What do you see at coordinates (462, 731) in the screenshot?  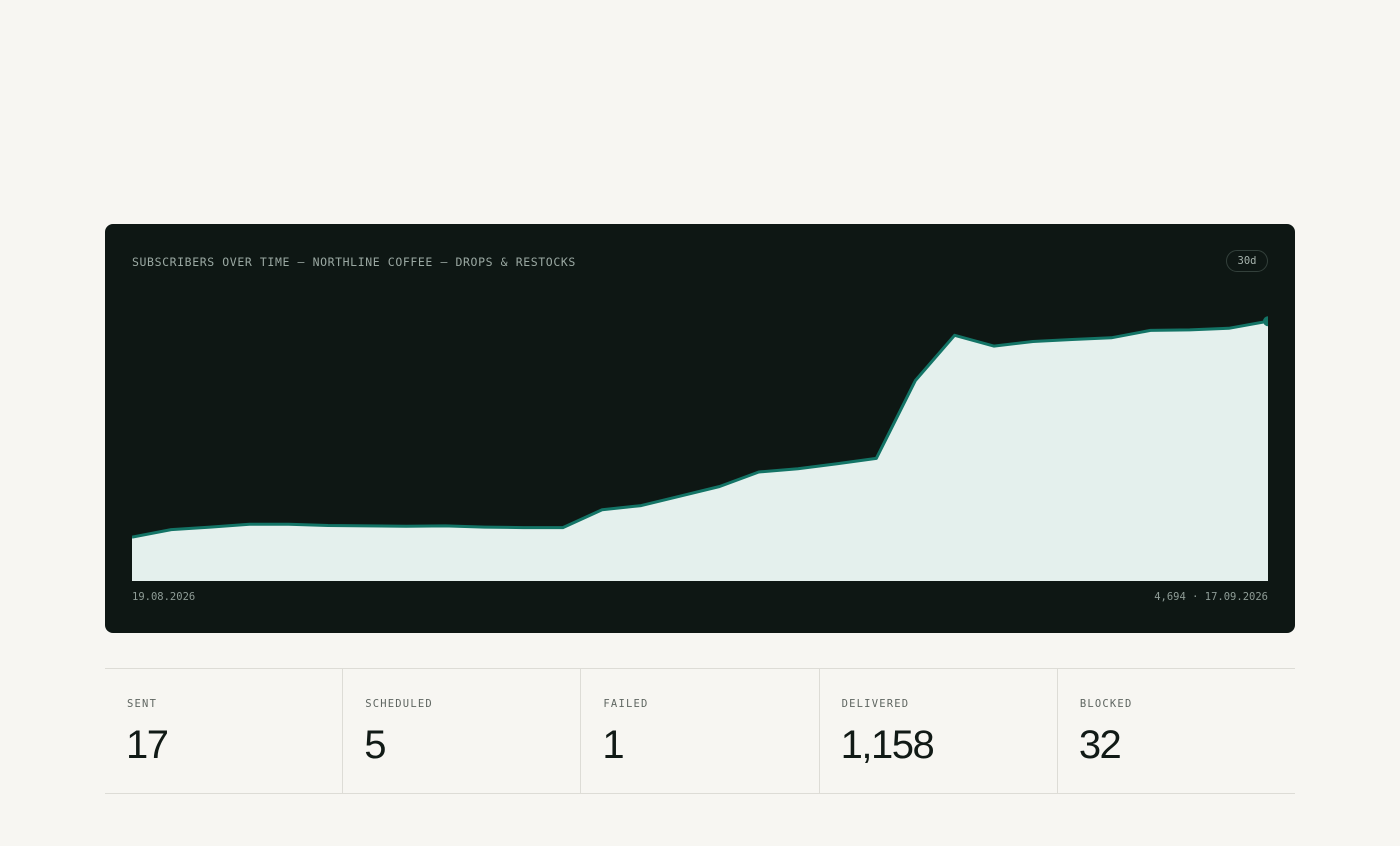 I see `stat-scheduled: SCHEDULED 5` at bounding box center [462, 731].